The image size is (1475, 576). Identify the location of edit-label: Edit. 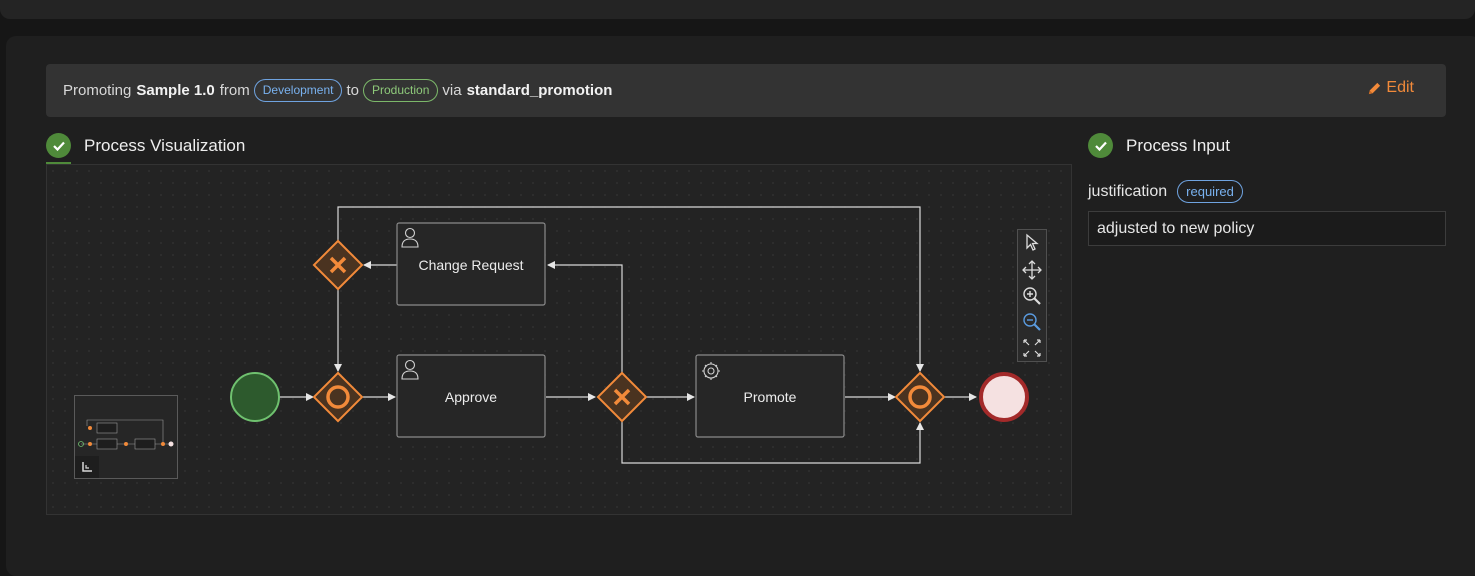
(1400, 87).